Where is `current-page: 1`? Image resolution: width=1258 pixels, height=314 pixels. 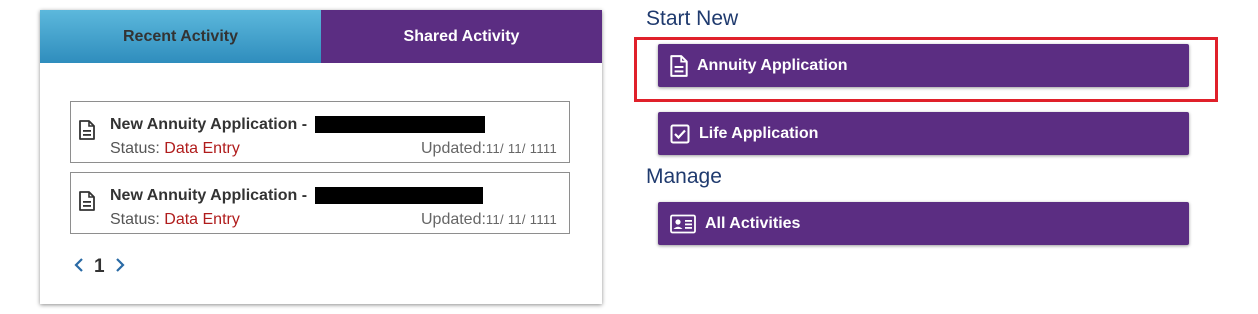
current-page: 1 is located at coordinates (99, 267).